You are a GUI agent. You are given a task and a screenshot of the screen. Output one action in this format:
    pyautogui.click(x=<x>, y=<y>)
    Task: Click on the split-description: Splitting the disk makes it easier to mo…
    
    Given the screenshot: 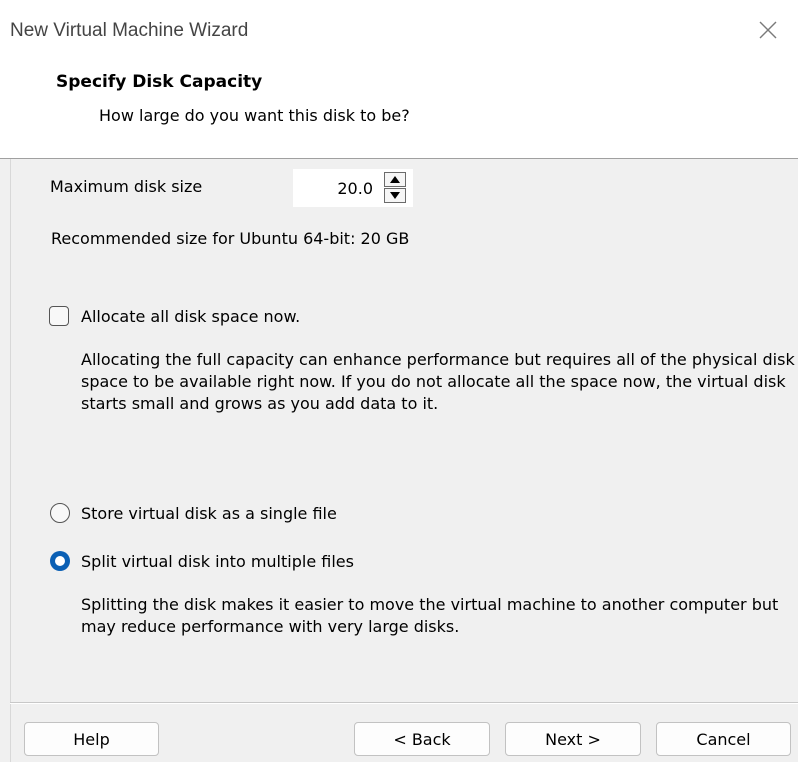 What is the action you would take?
    pyautogui.click(x=430, y=615)
    